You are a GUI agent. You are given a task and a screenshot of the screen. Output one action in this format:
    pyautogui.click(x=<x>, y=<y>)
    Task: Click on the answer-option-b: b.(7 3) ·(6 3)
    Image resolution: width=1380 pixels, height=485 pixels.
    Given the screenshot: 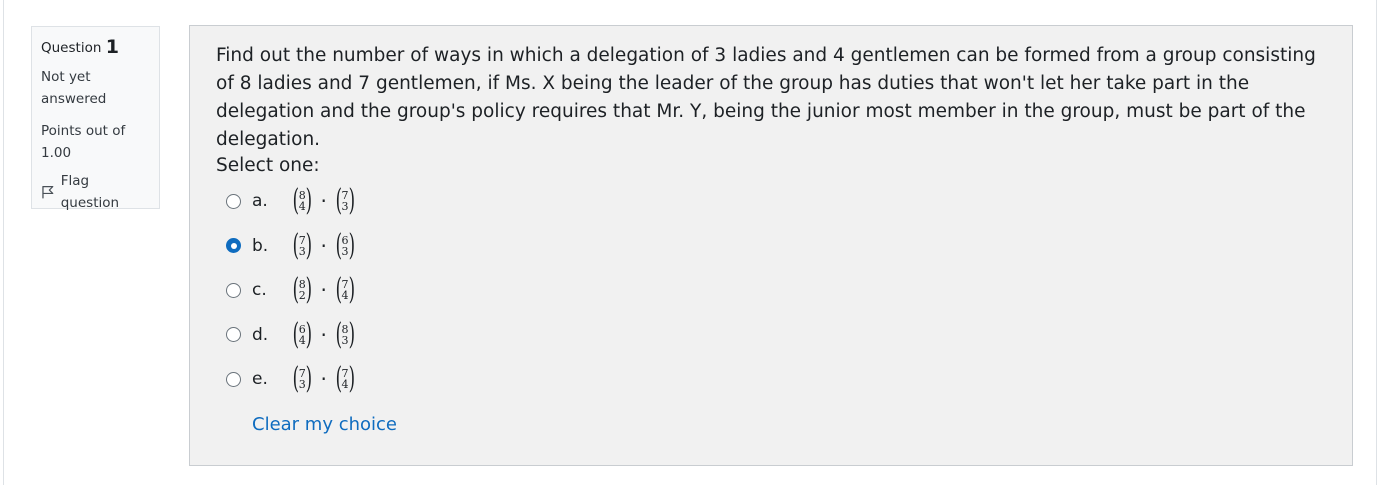 What is the action you would take?
    pyautogui.click(x=291, y=246)
    